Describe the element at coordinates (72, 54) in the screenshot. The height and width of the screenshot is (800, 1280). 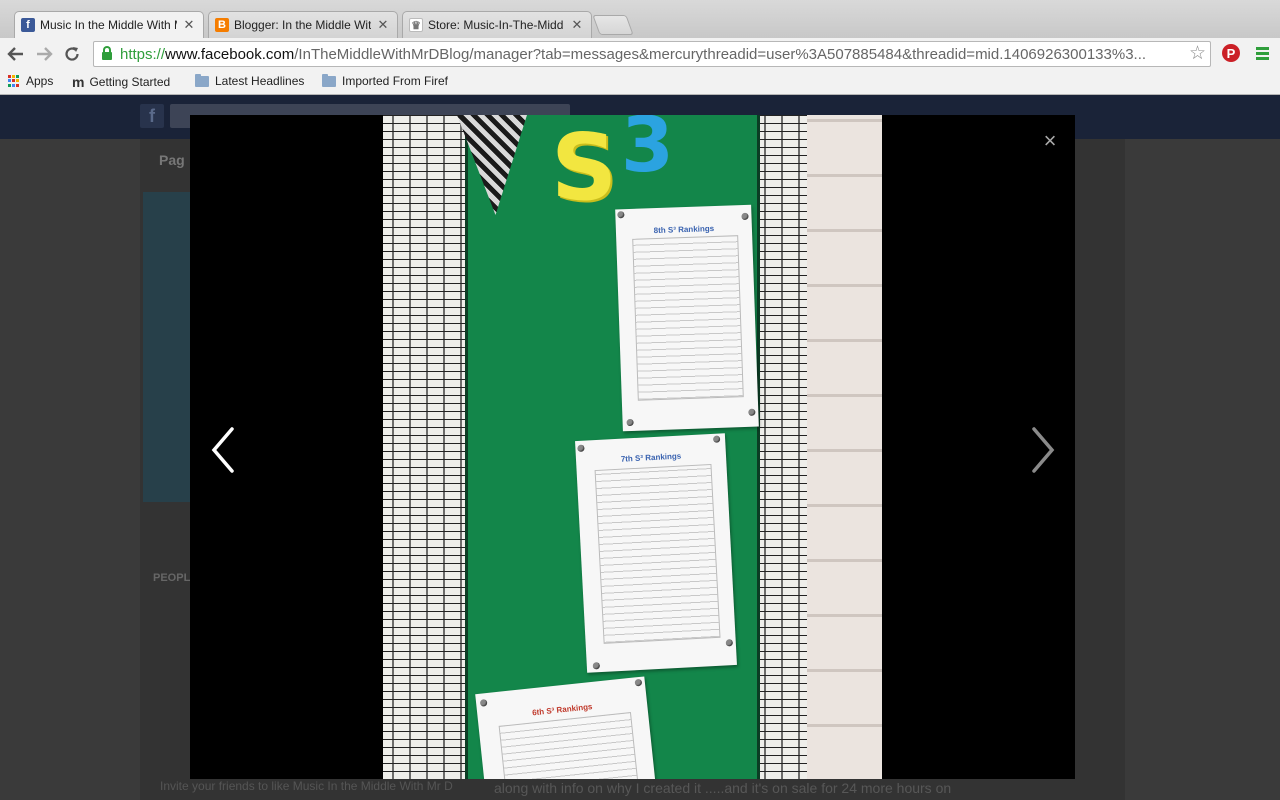
I see `reload-icon` at that location.